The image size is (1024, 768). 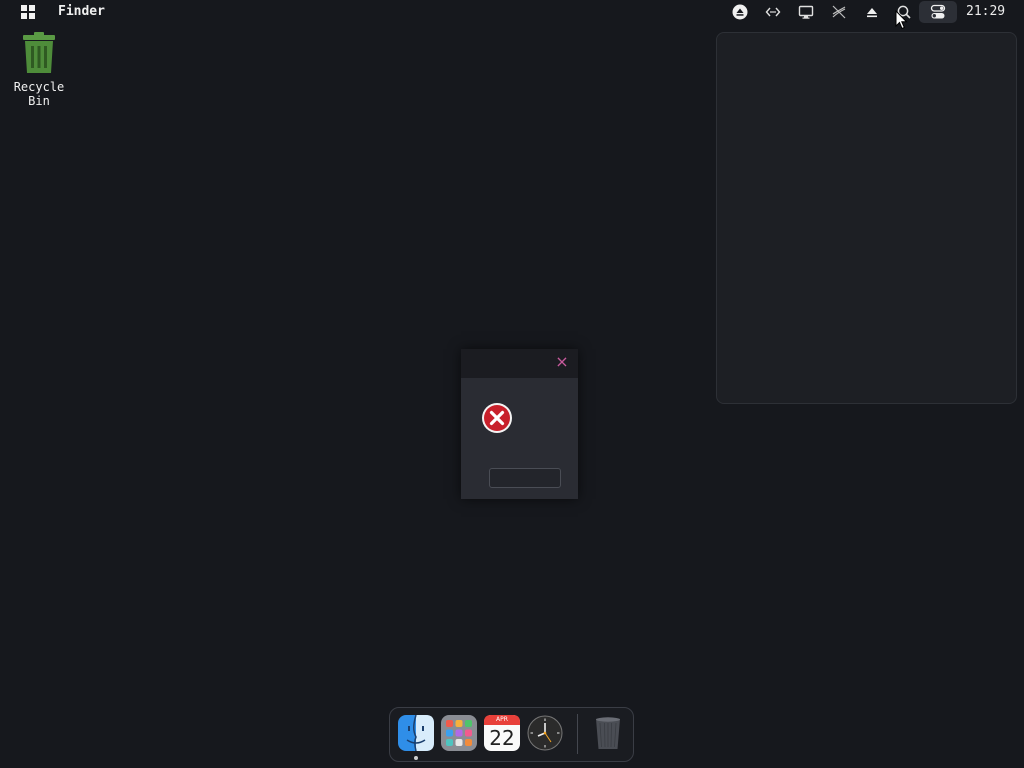 What do you see at coordinates (519, 363) in the screenshot?
I see `dialog-titlebar: ×` at bounding box center [519, 363].